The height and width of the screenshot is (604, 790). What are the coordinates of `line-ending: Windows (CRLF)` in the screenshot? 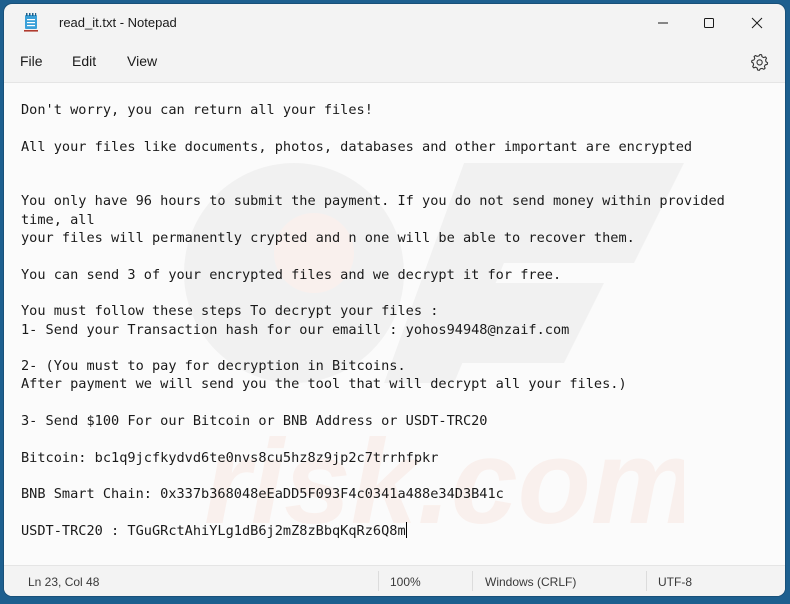 It's located at (530, 582).